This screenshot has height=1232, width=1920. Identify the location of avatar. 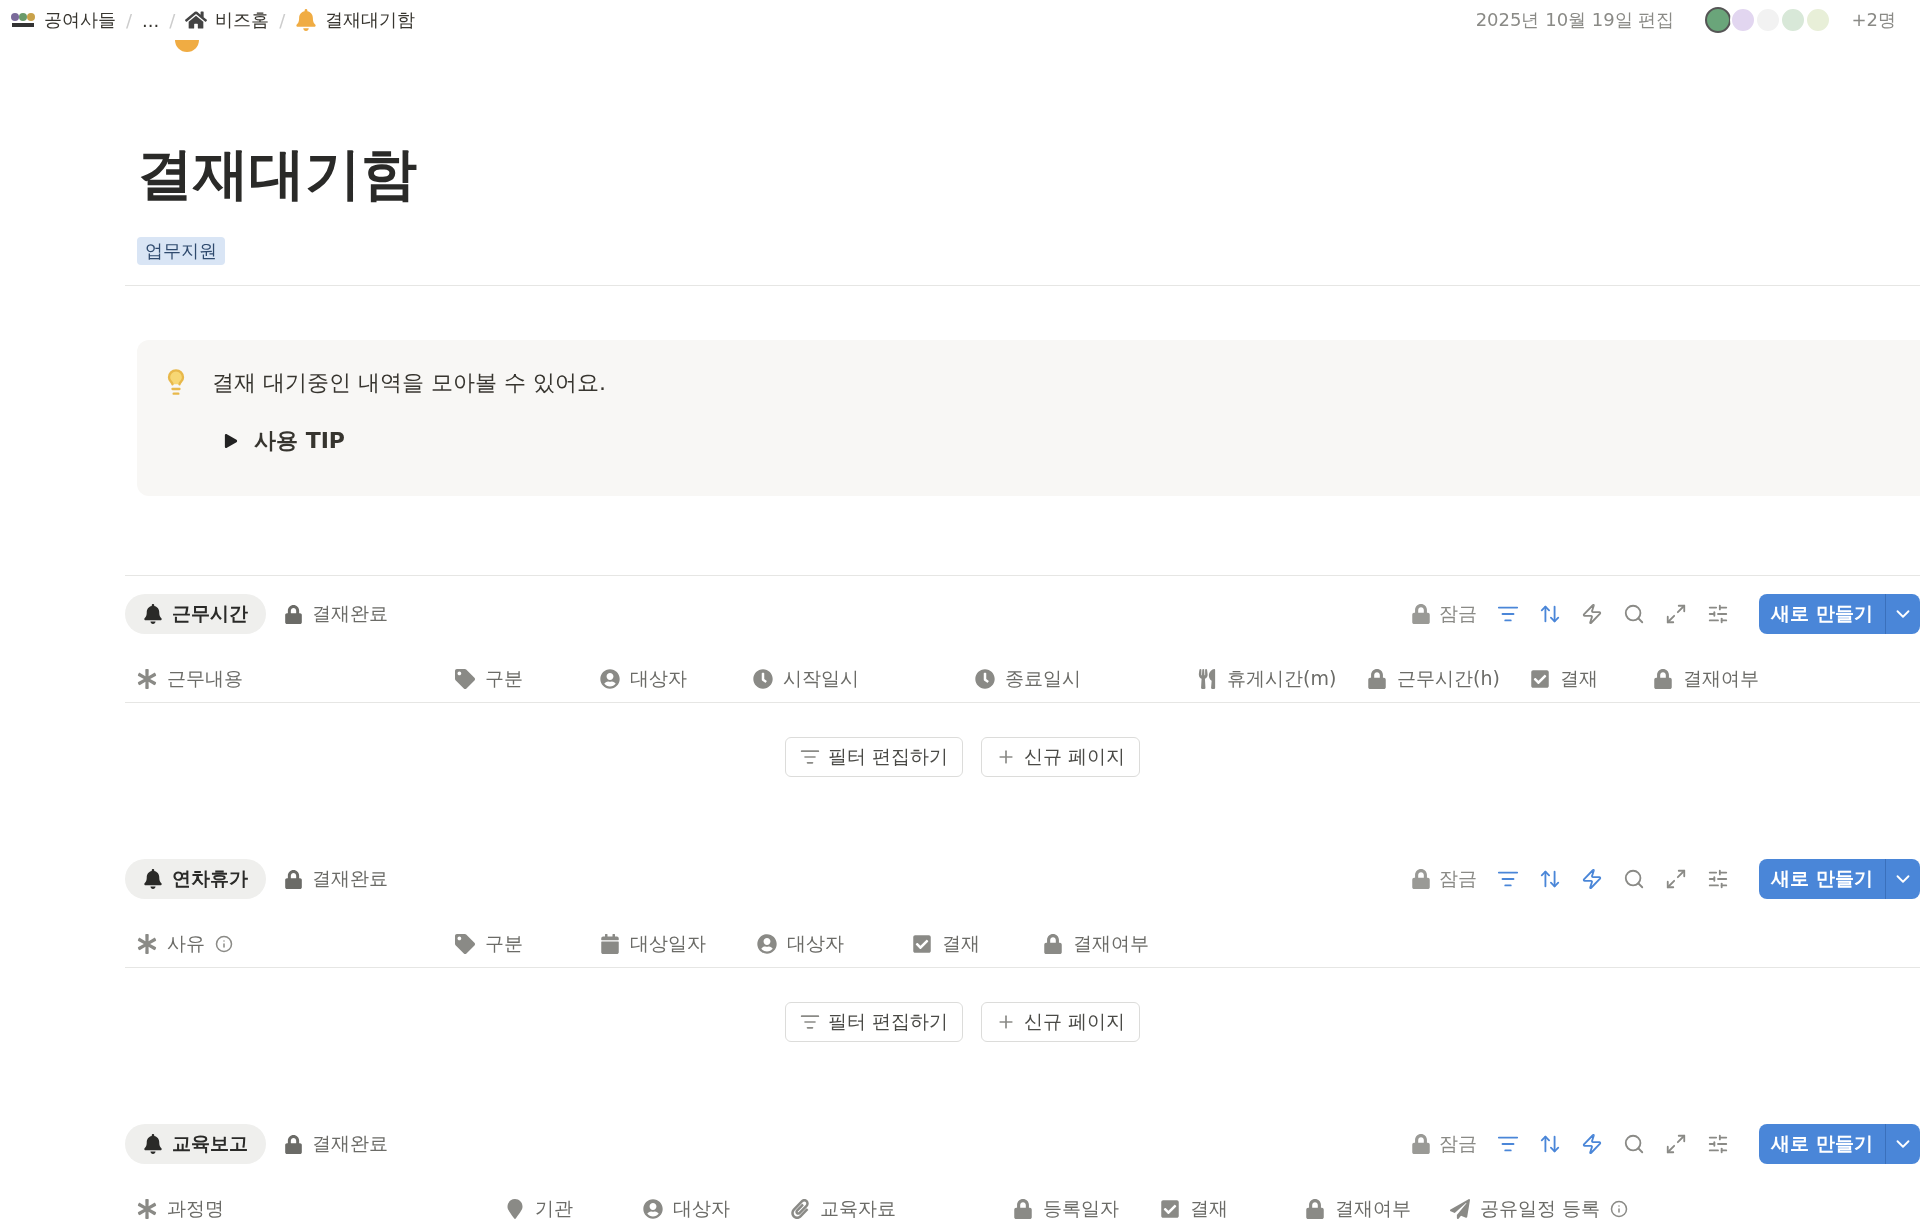
(1718, 20).